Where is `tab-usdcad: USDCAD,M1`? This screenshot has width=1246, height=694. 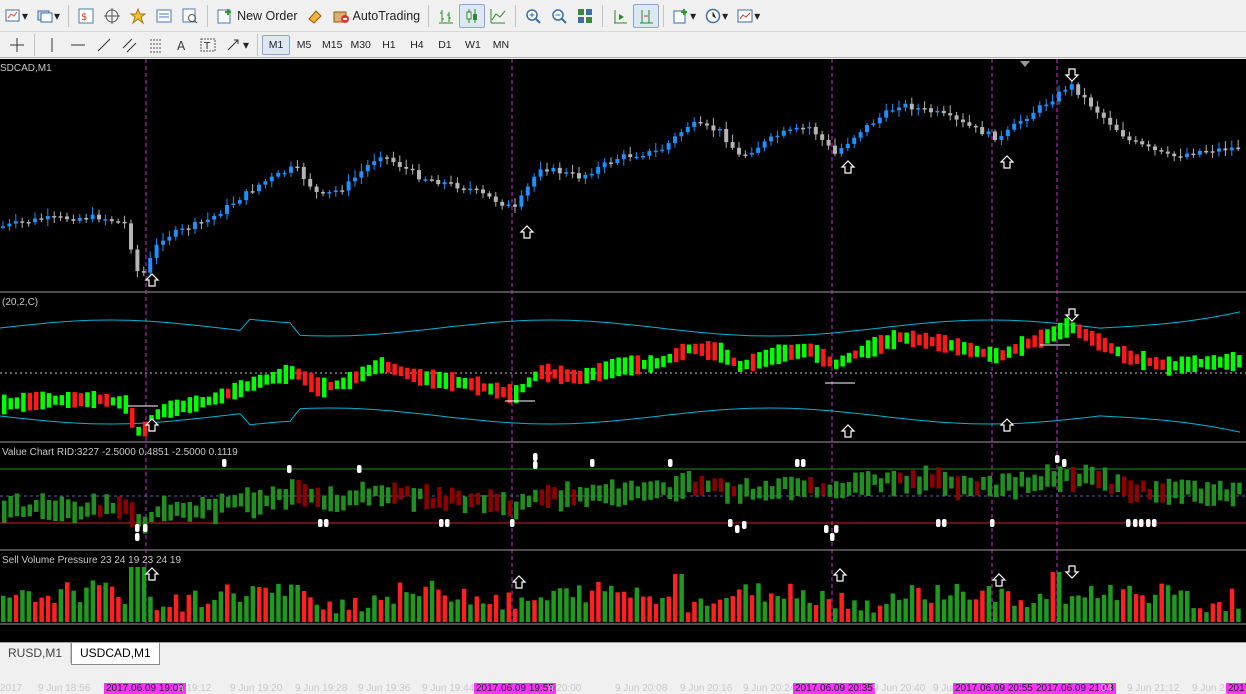 tab-usdcad: USDCAD,M1 is located at coordinates (115, 654).